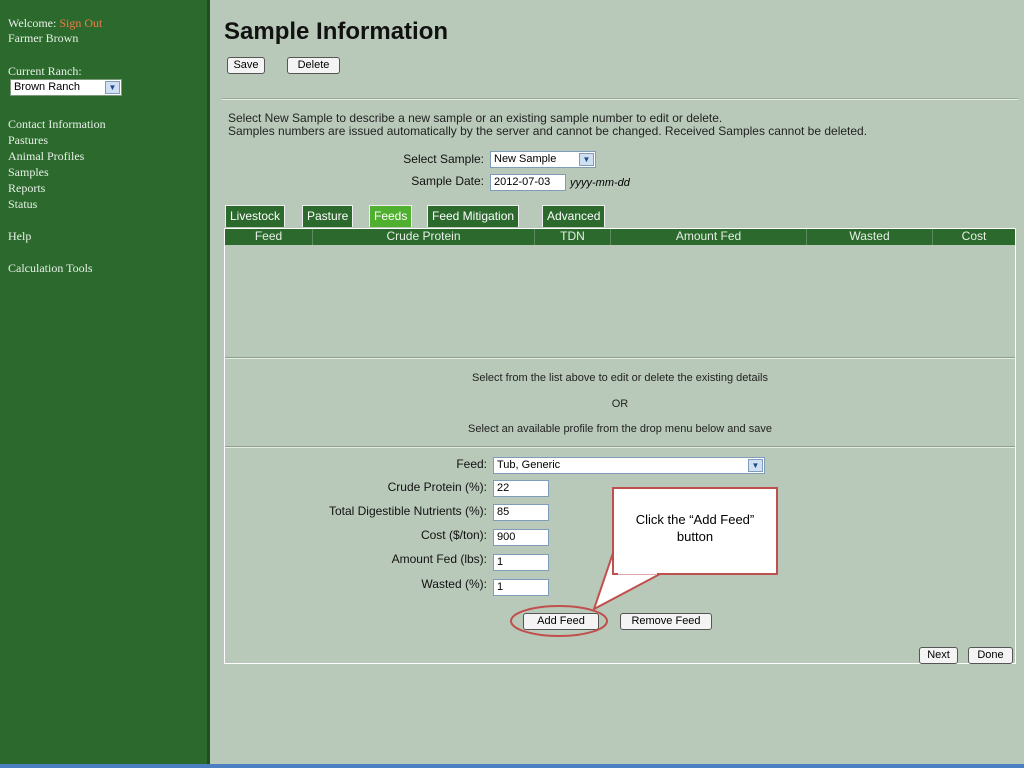  Describe the element at coordinates (407, 511) in the screenshot. I see `tdn-label: Total Digestible Nutrients (%):` at that location.